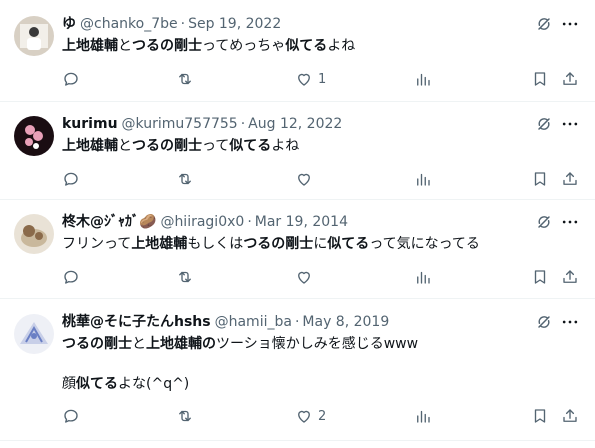 Image resolution: width=595 pixels, height=448 pixels. I want to click on tweet-header: 柊木@ｼﾞｬｶﾞ🥔 @hiiragi0x0 · Mar 19, 2014, so click(205, 222).